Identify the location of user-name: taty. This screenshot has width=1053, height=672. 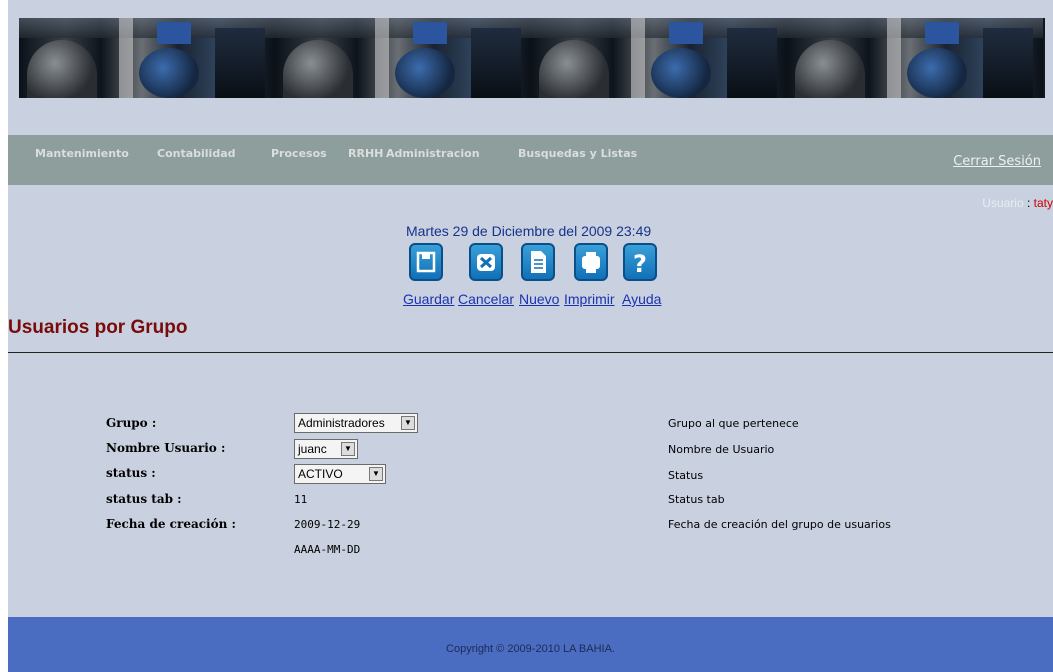
(1043, 203).